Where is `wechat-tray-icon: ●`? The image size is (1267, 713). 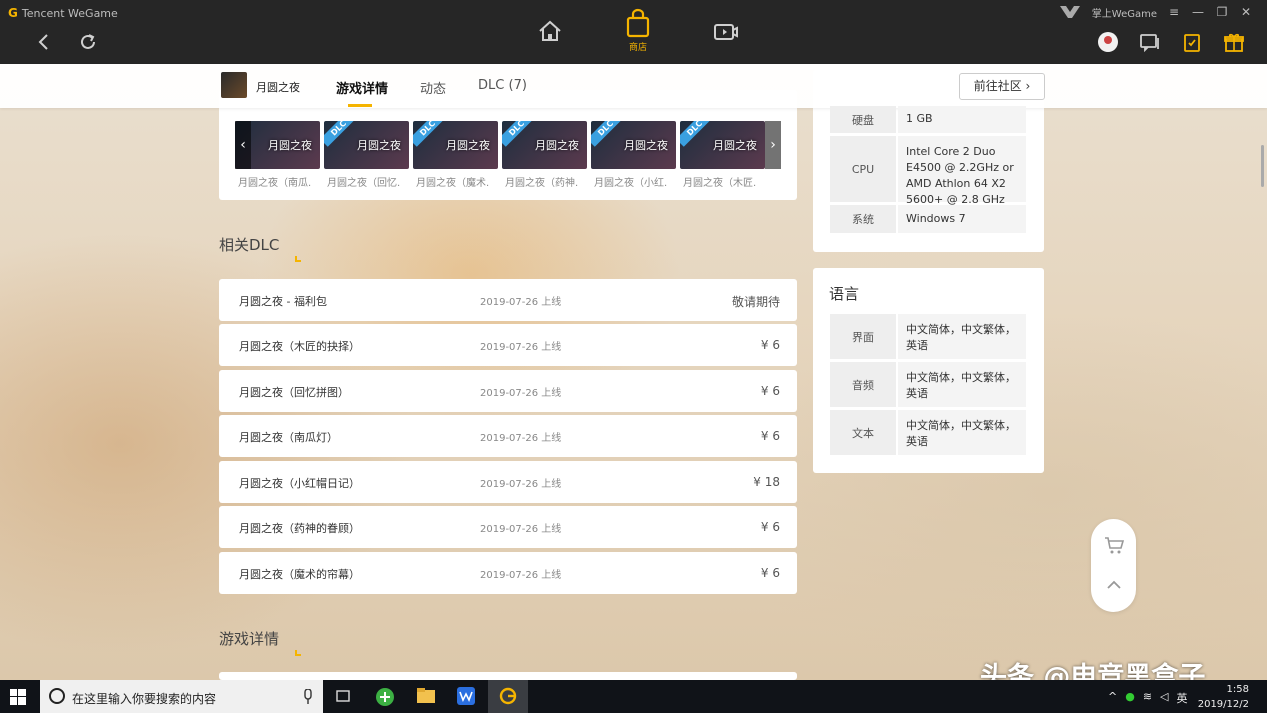 wechat-tray-icon: ● is located at coordinates (1130, 698).